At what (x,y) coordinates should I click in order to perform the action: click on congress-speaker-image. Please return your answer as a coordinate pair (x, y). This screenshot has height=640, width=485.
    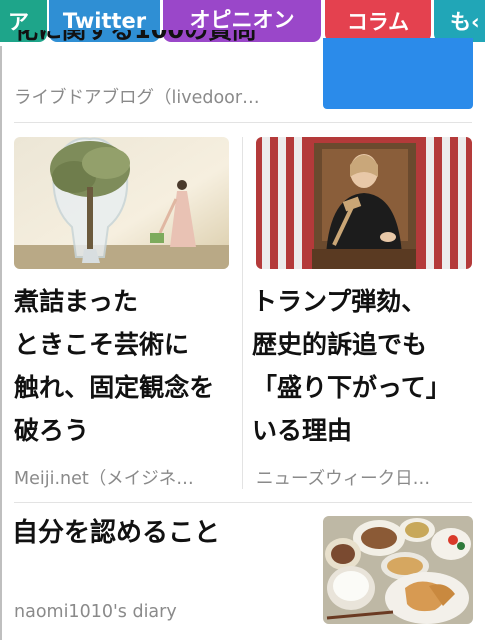
    Looking at the image, I should click on (364, 203).